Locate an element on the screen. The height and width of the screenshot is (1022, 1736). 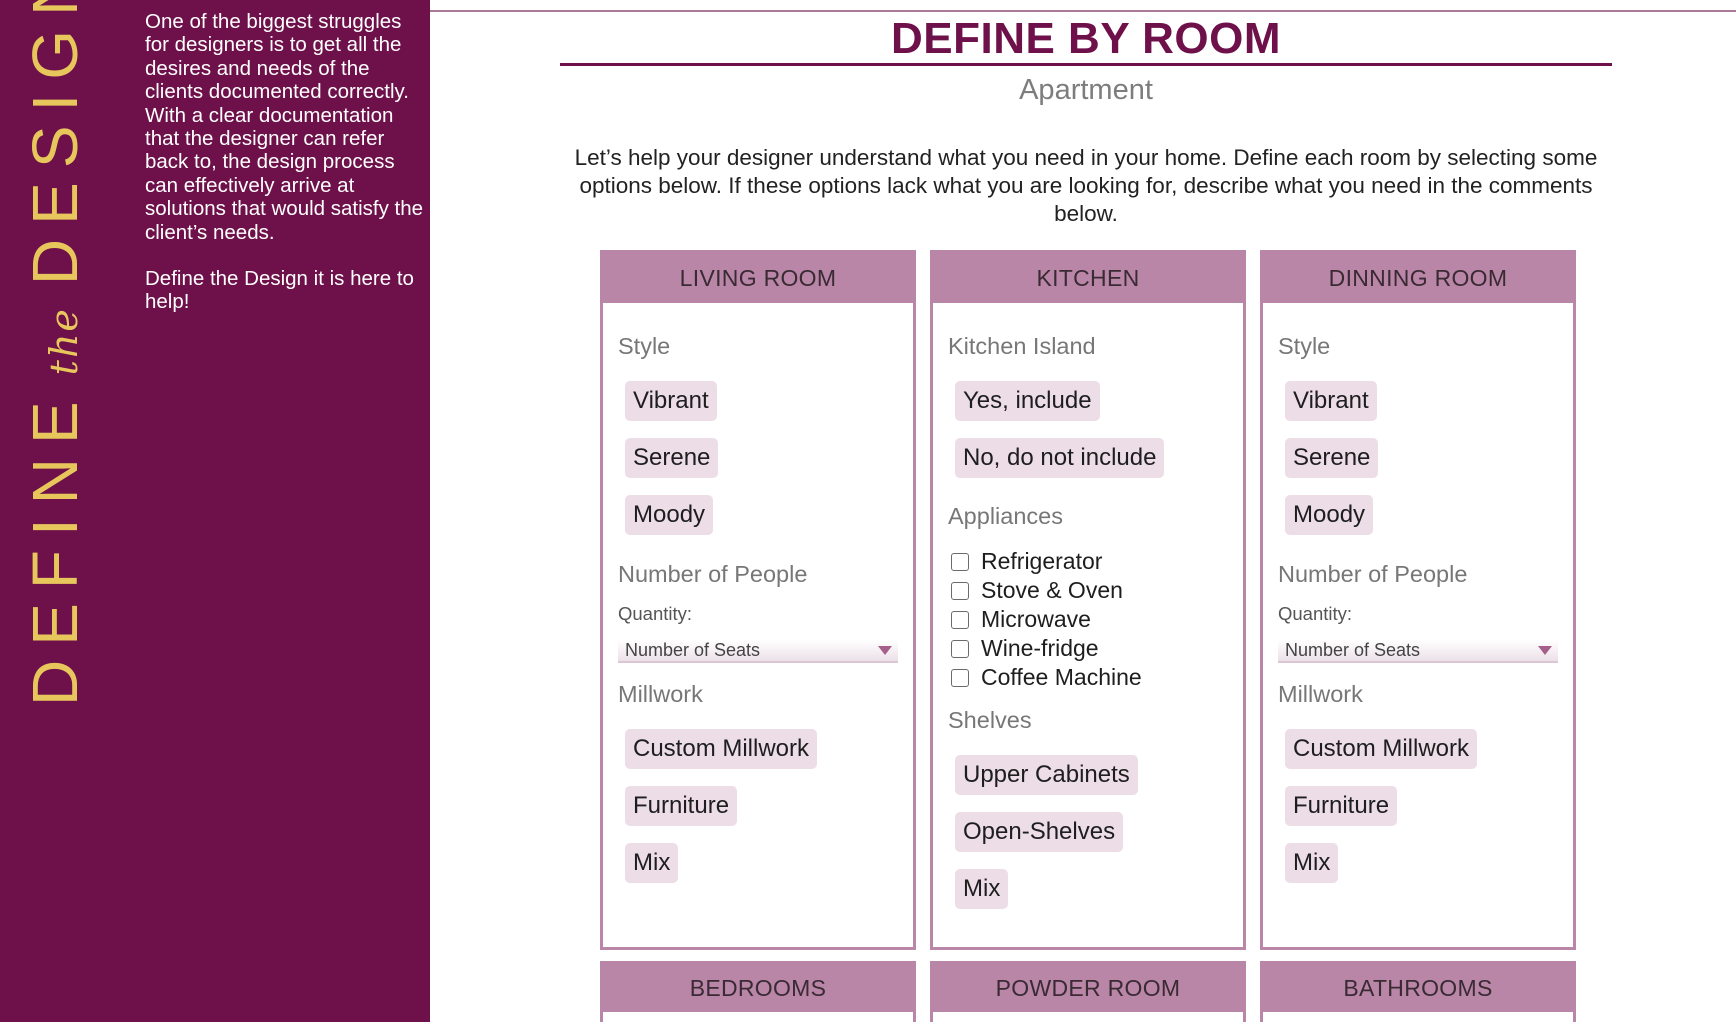
section-label-kitchen-island: Kitchen Island is located at coordinates (1022, 346).